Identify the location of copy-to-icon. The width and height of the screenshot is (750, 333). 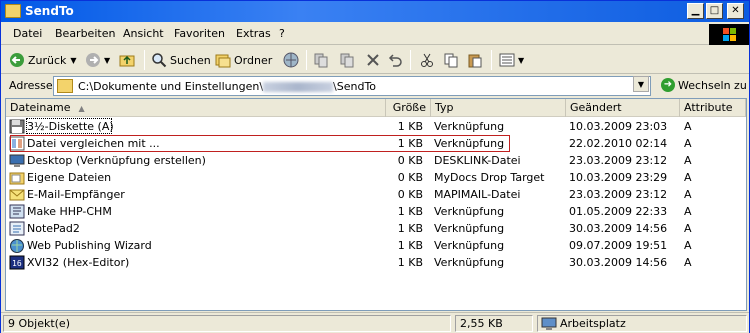
(347, 60).